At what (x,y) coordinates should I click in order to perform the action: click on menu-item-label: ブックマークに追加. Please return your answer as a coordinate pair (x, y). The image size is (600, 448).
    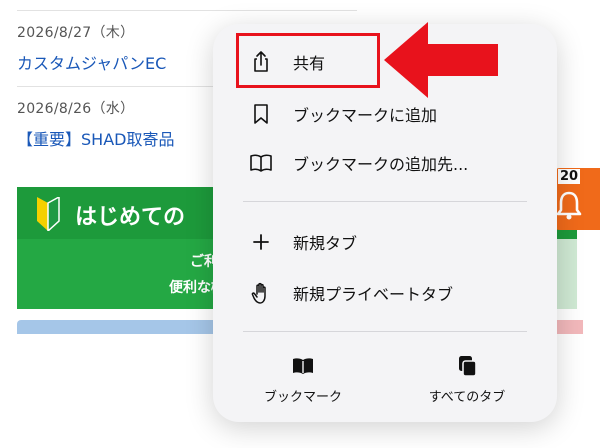
    Looking at the image, I should click on (365, 115).